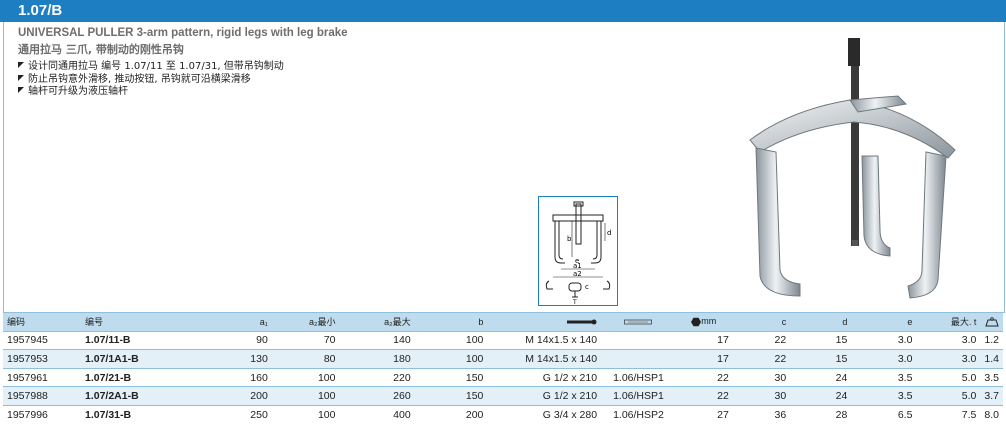 Image resolution: width=1006 pixels, height=440 pixels. Describe the element at coordinates (991, 396) in the screenshot. I see `cell-weight: 3.7` at that location.